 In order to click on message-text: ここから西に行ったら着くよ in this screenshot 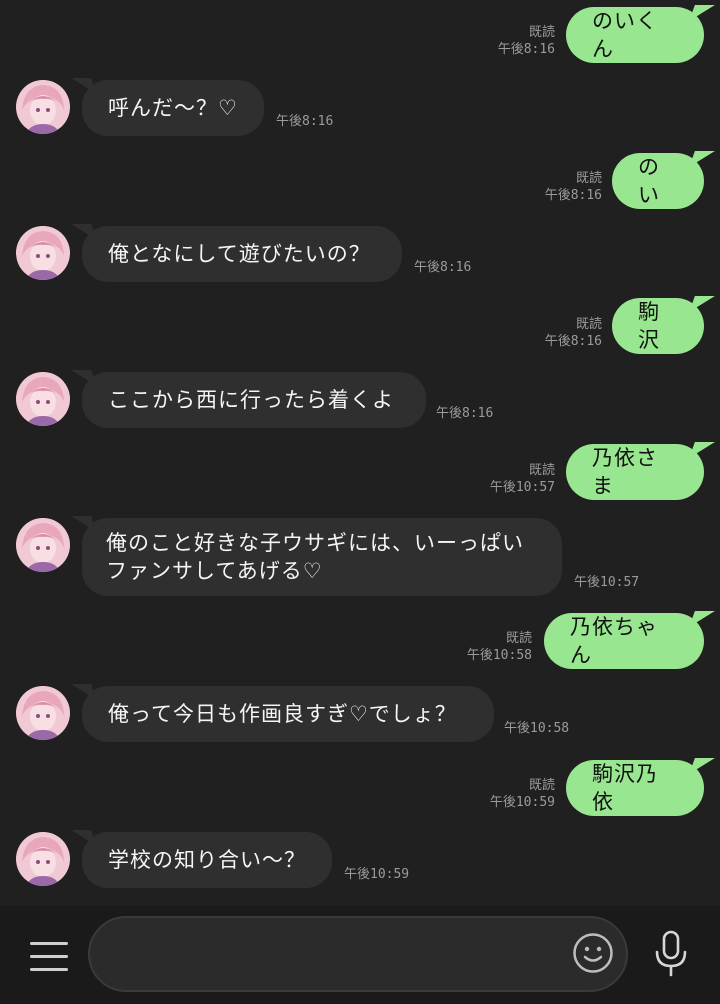, I will do `click(251, 400)`.